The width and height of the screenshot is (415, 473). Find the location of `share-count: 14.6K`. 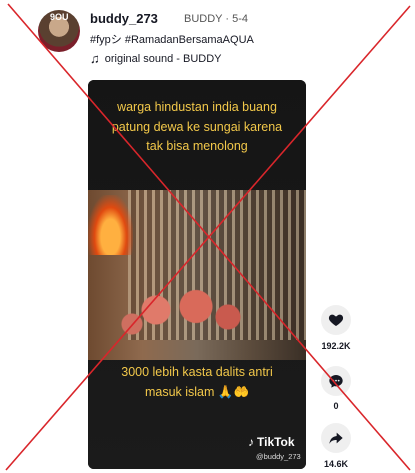

share-count: 14.6K is located at coordinates (336, 464).